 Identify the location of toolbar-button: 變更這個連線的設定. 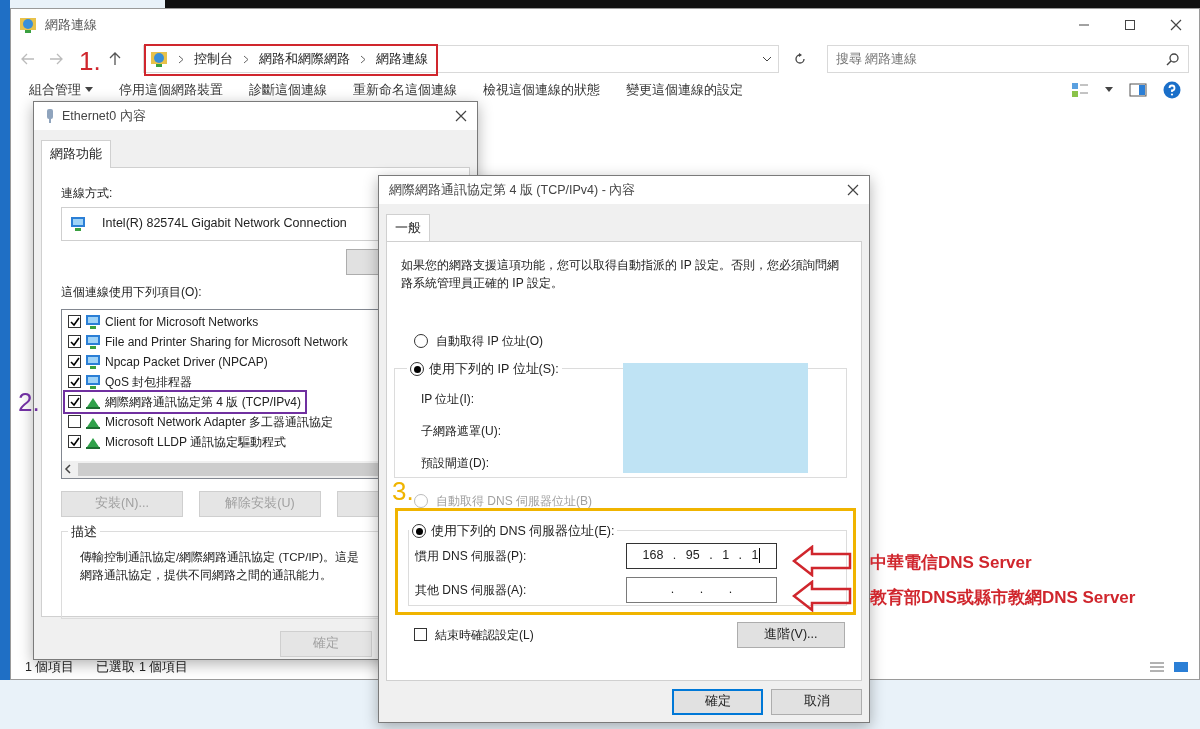
(684, 90).